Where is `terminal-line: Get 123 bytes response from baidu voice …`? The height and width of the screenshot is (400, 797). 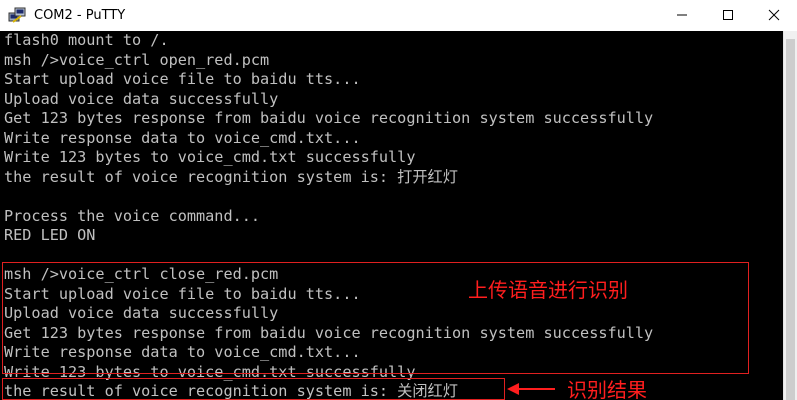
terminal-line: Get 123 bytes response from baidu voice … is located at coordinates (329, 118).